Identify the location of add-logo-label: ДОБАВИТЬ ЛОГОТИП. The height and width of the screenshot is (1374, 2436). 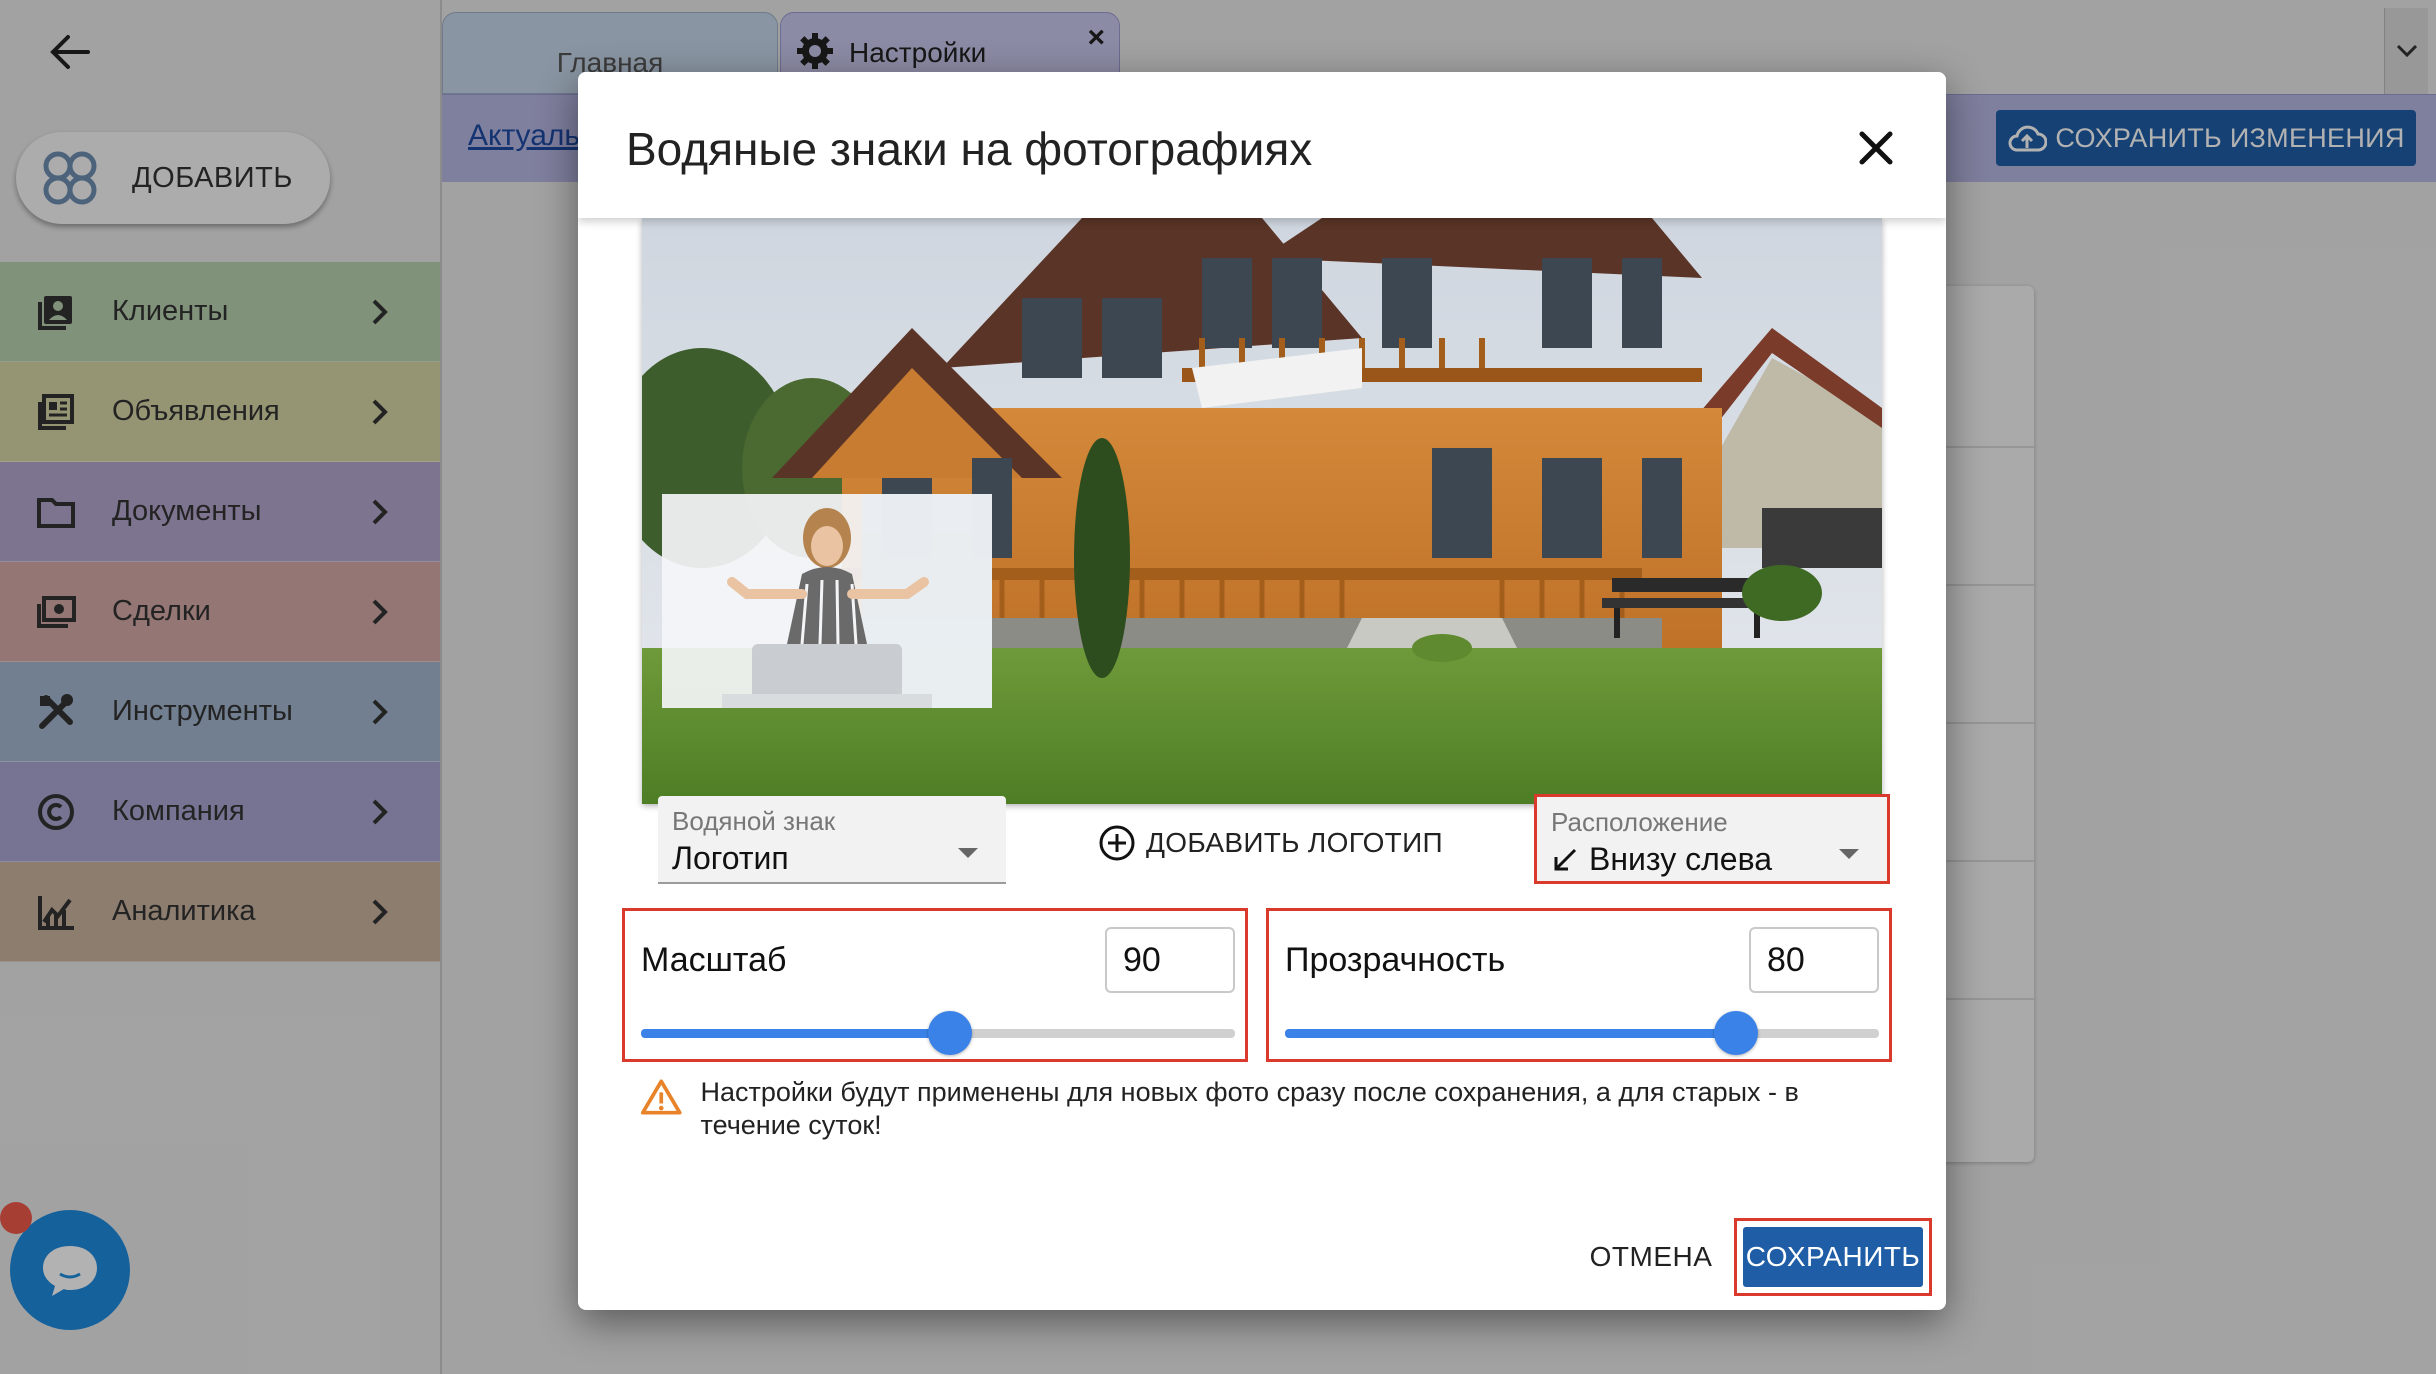
(1294, 842).